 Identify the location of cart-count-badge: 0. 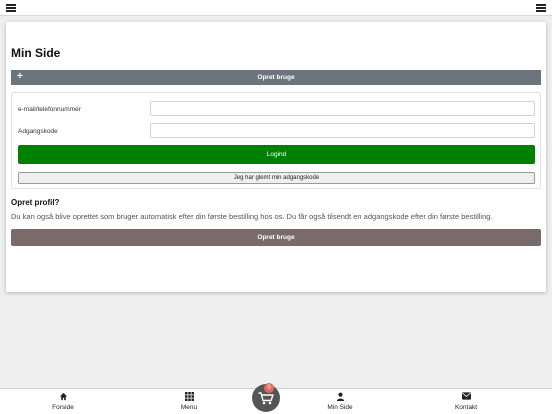
(269, 388).